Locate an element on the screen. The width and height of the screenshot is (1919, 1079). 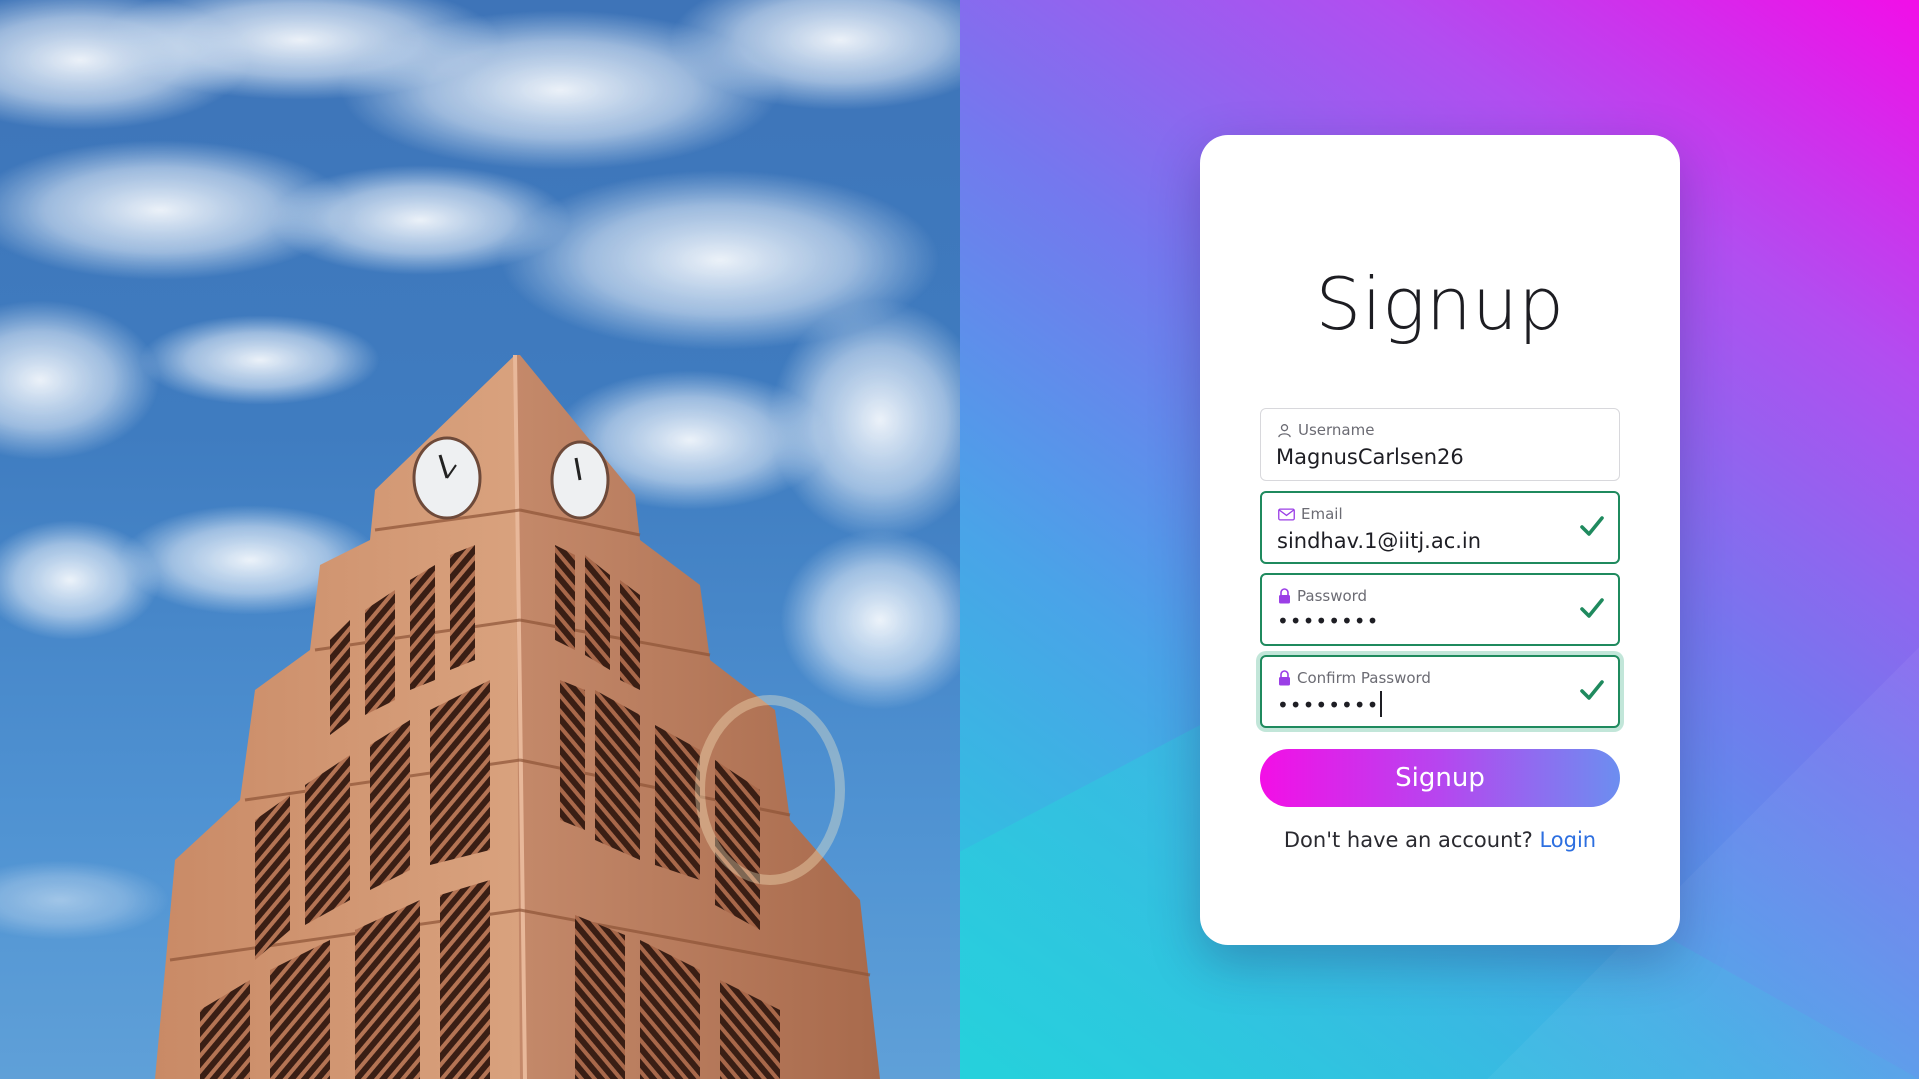
password-label: Password is located at coordinates (1332, 596).